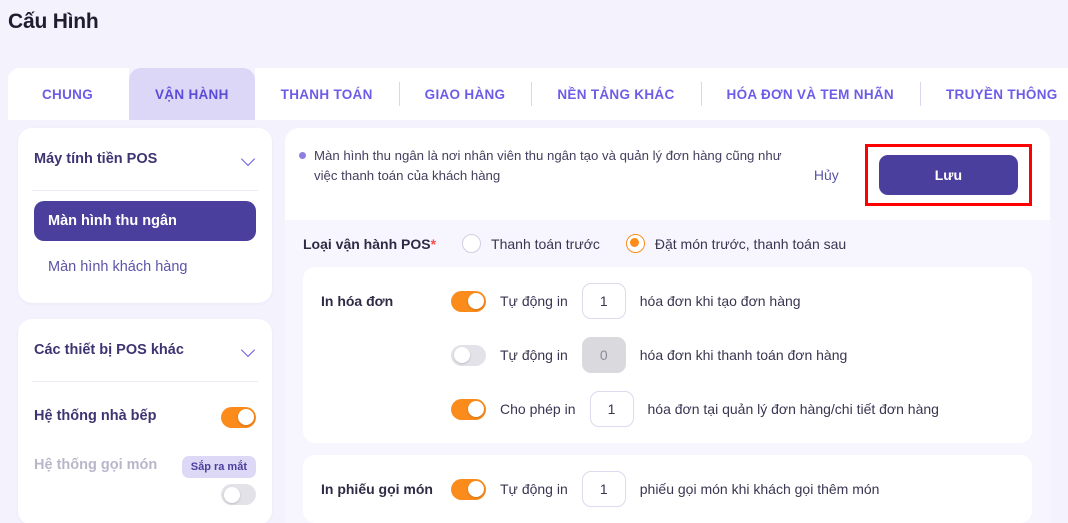 The width and height of the screenshot is (1068, 523). I want to click on order-slip-count-input, so click(603, 489).